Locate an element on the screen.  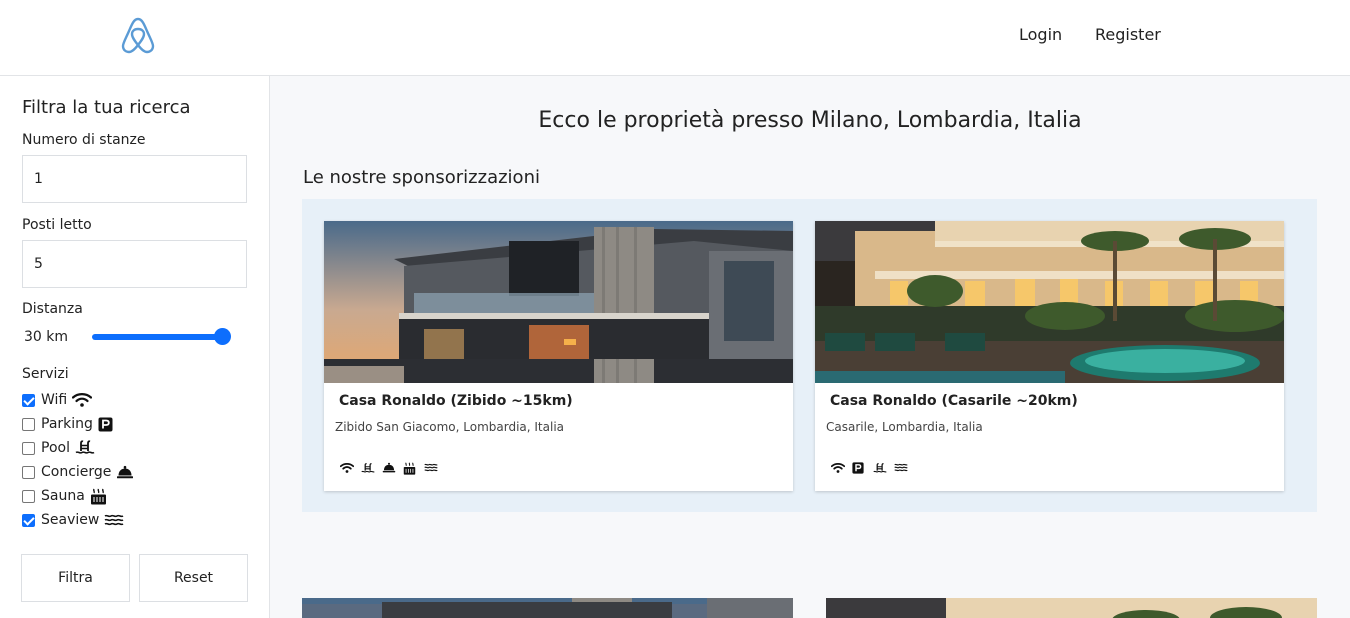
distance-slider-handle is located at coordinates (222, 336).